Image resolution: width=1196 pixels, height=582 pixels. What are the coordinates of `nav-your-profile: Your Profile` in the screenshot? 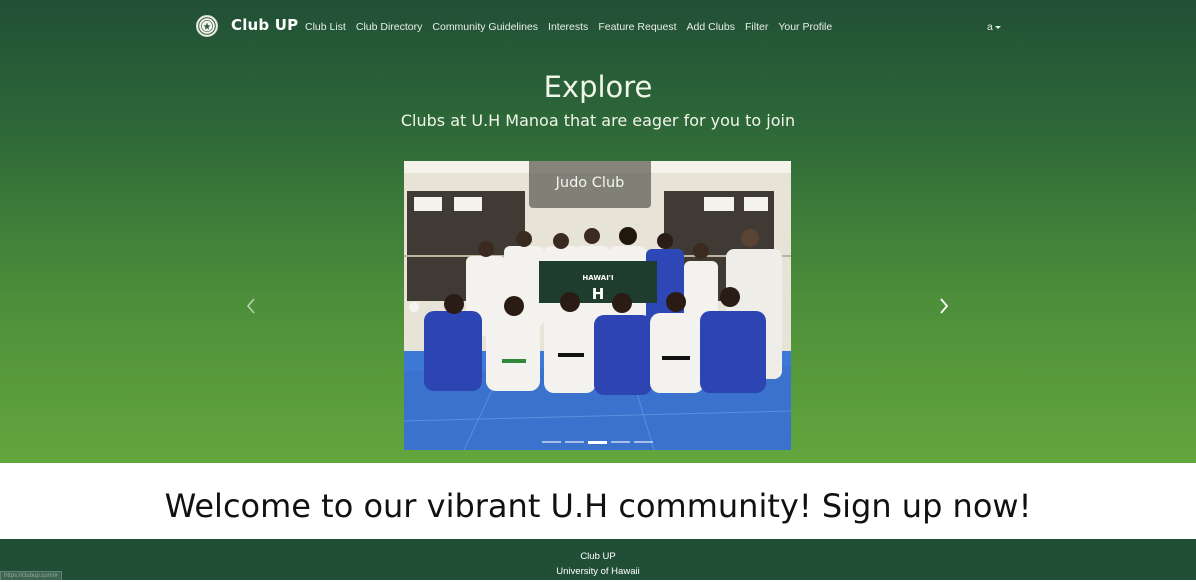 It's located at (805, 27).